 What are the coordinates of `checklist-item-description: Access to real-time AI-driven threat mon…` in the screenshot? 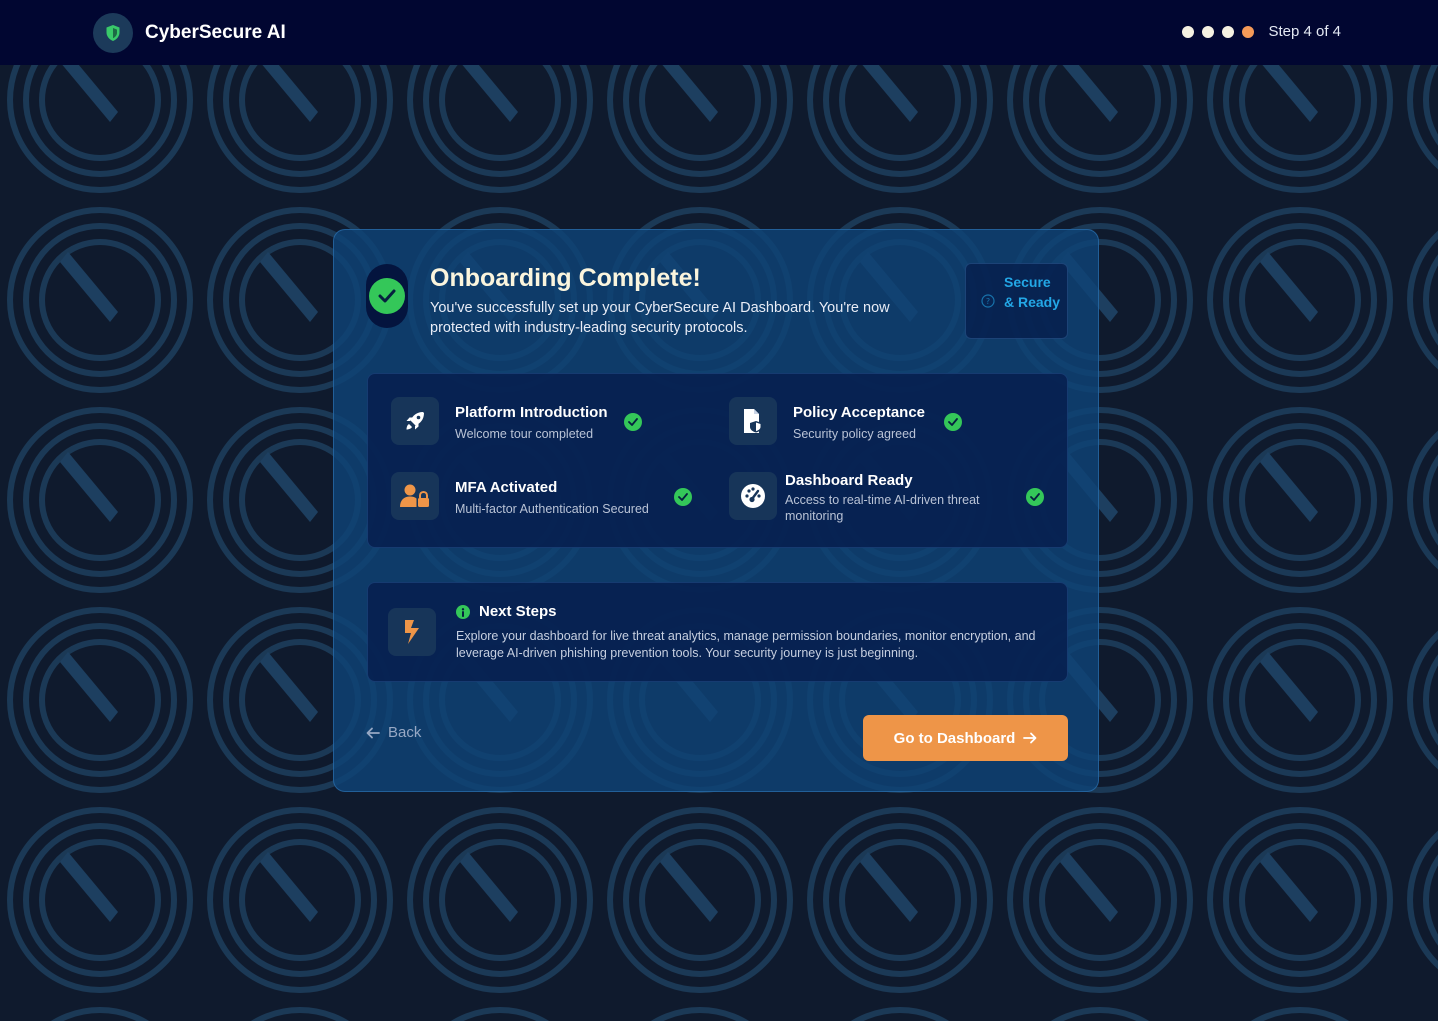 It's located at (882, 508).